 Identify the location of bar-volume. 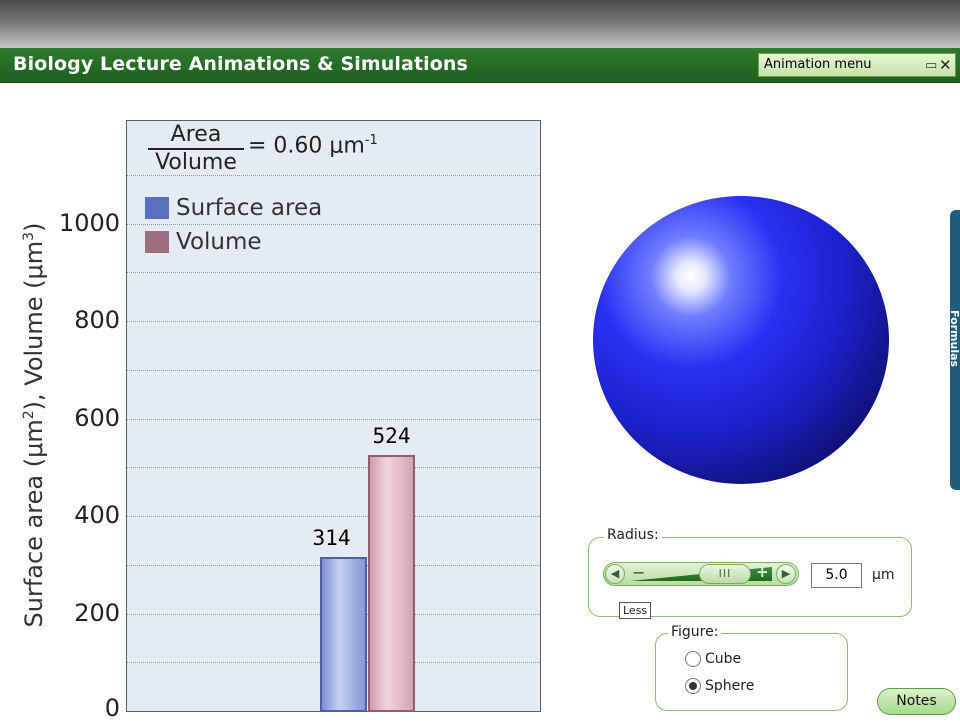
(391, 583).